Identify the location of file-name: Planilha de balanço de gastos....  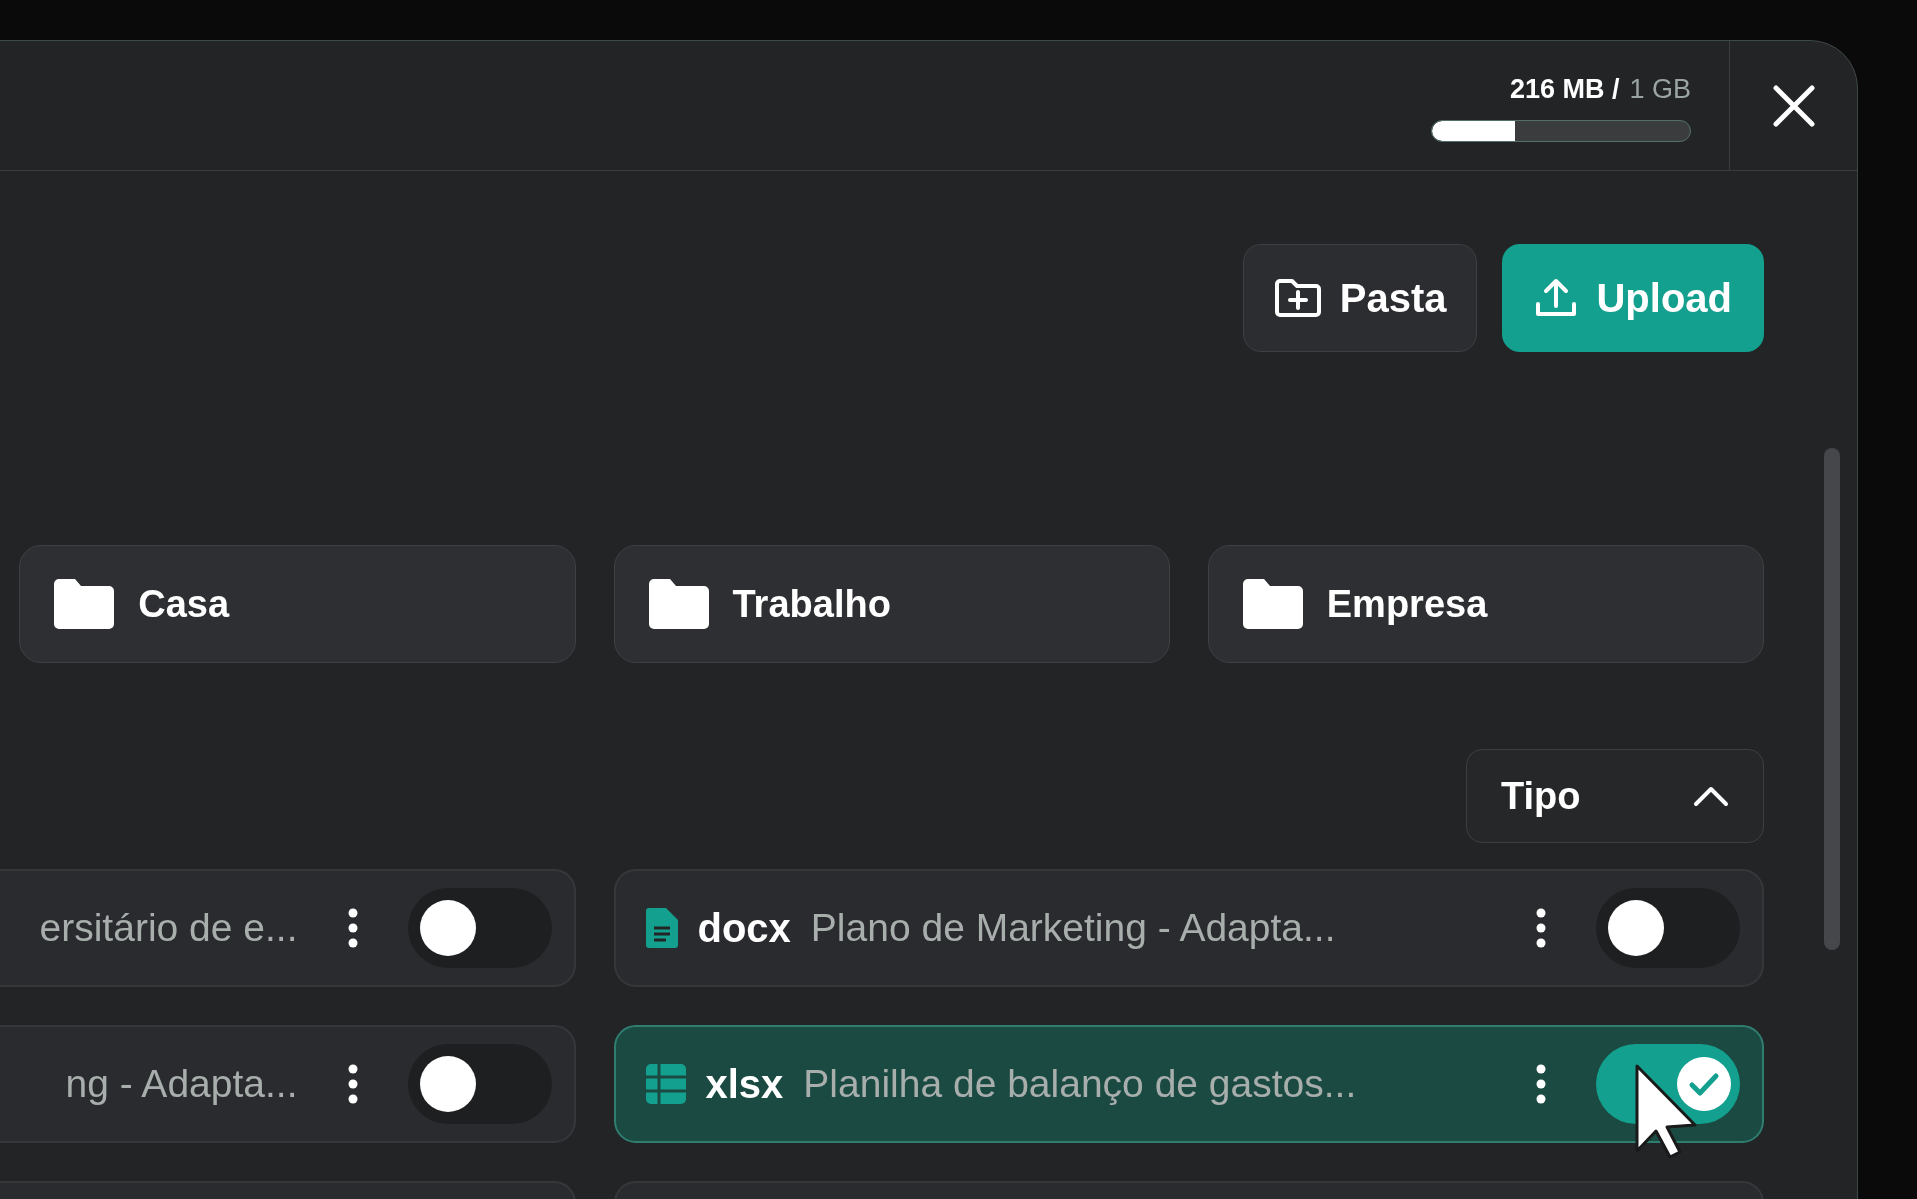
(1080, 1083).